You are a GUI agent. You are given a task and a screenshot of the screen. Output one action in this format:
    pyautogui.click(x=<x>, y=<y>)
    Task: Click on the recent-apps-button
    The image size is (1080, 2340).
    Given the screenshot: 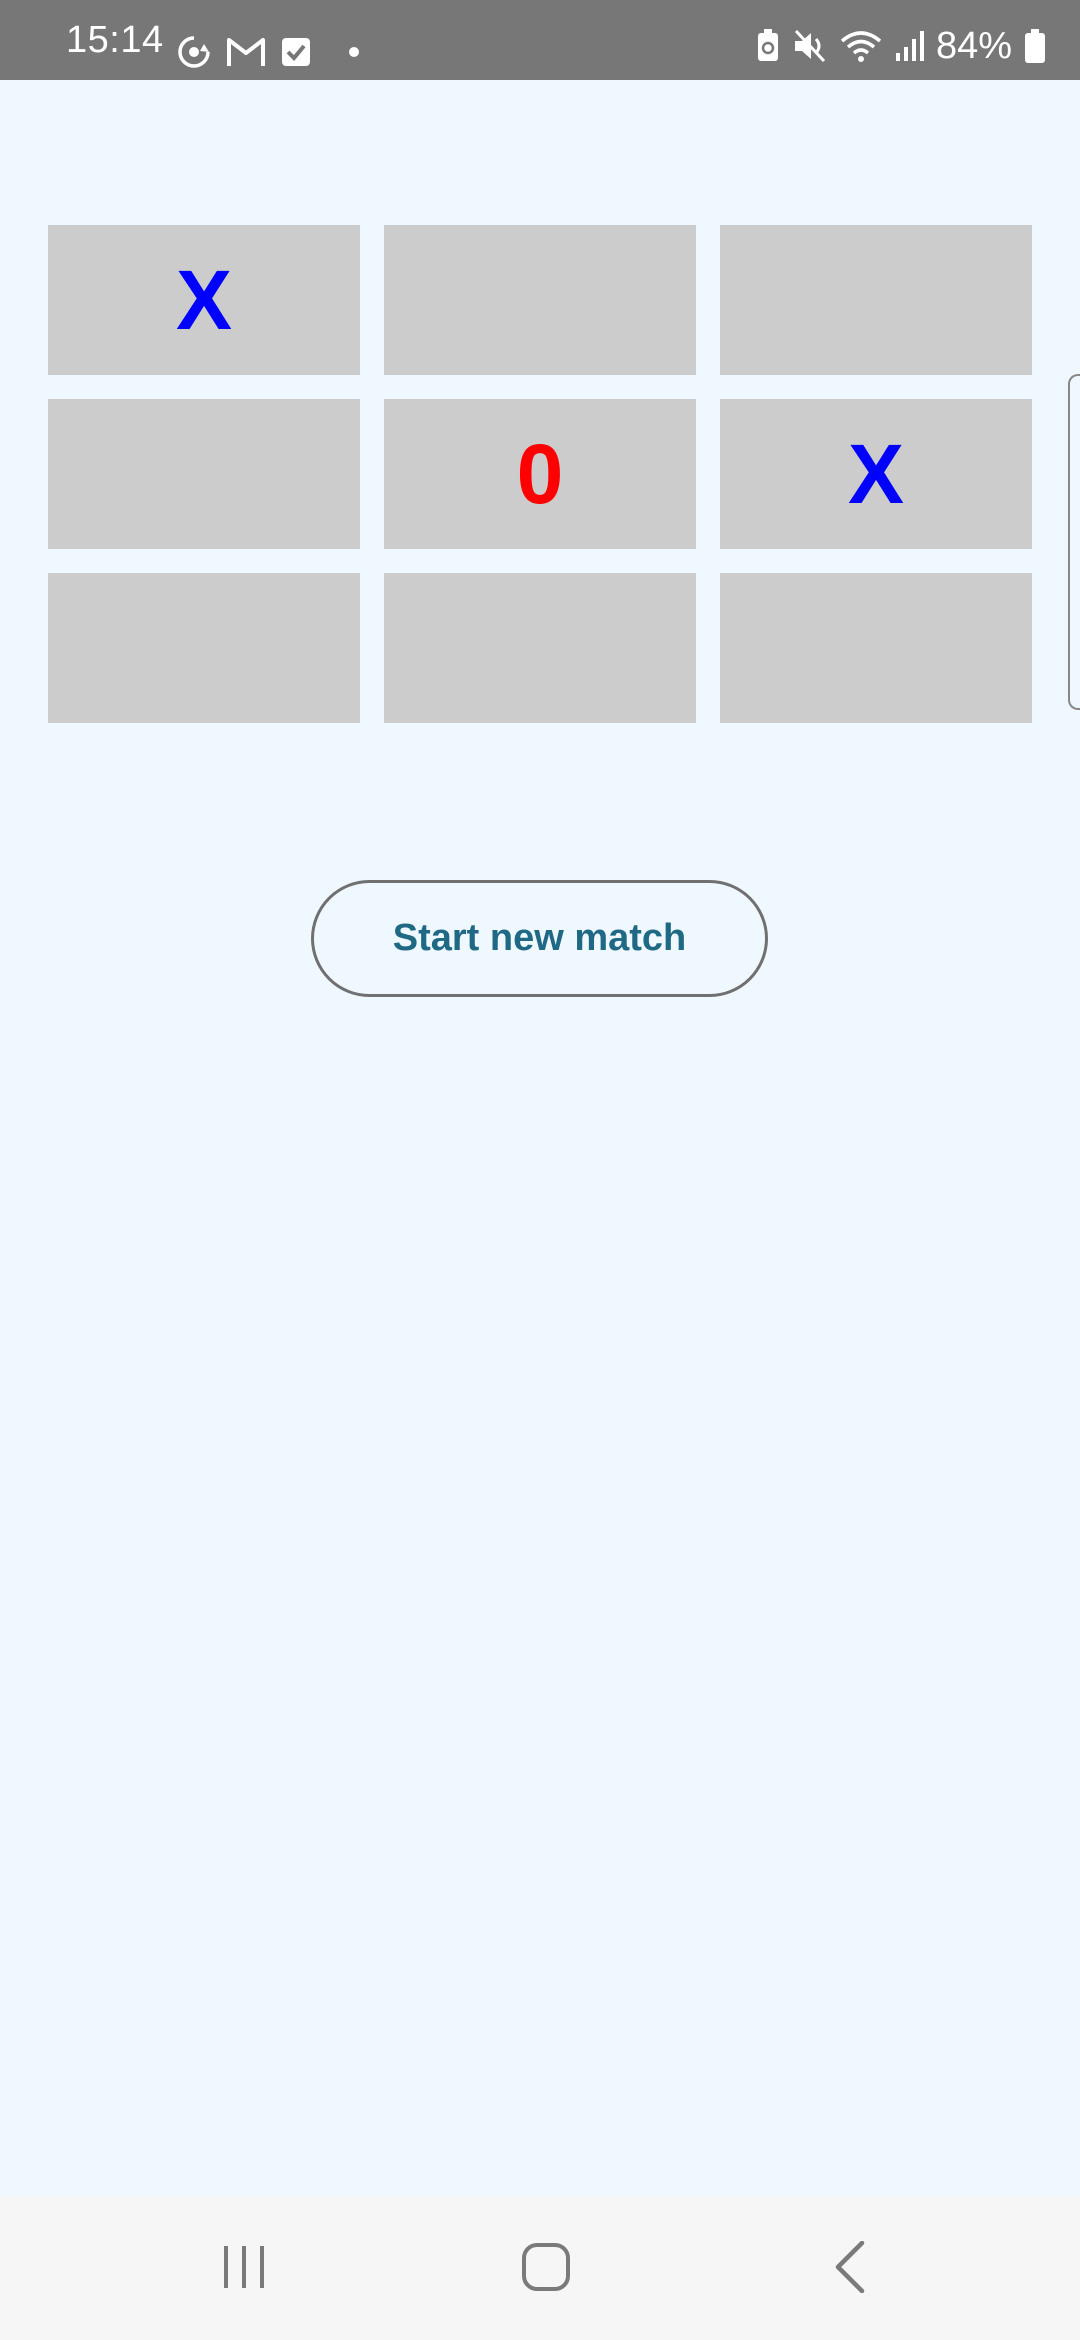 What is the action you would take?
    pyautogui.click(x=244, y=2267)
    